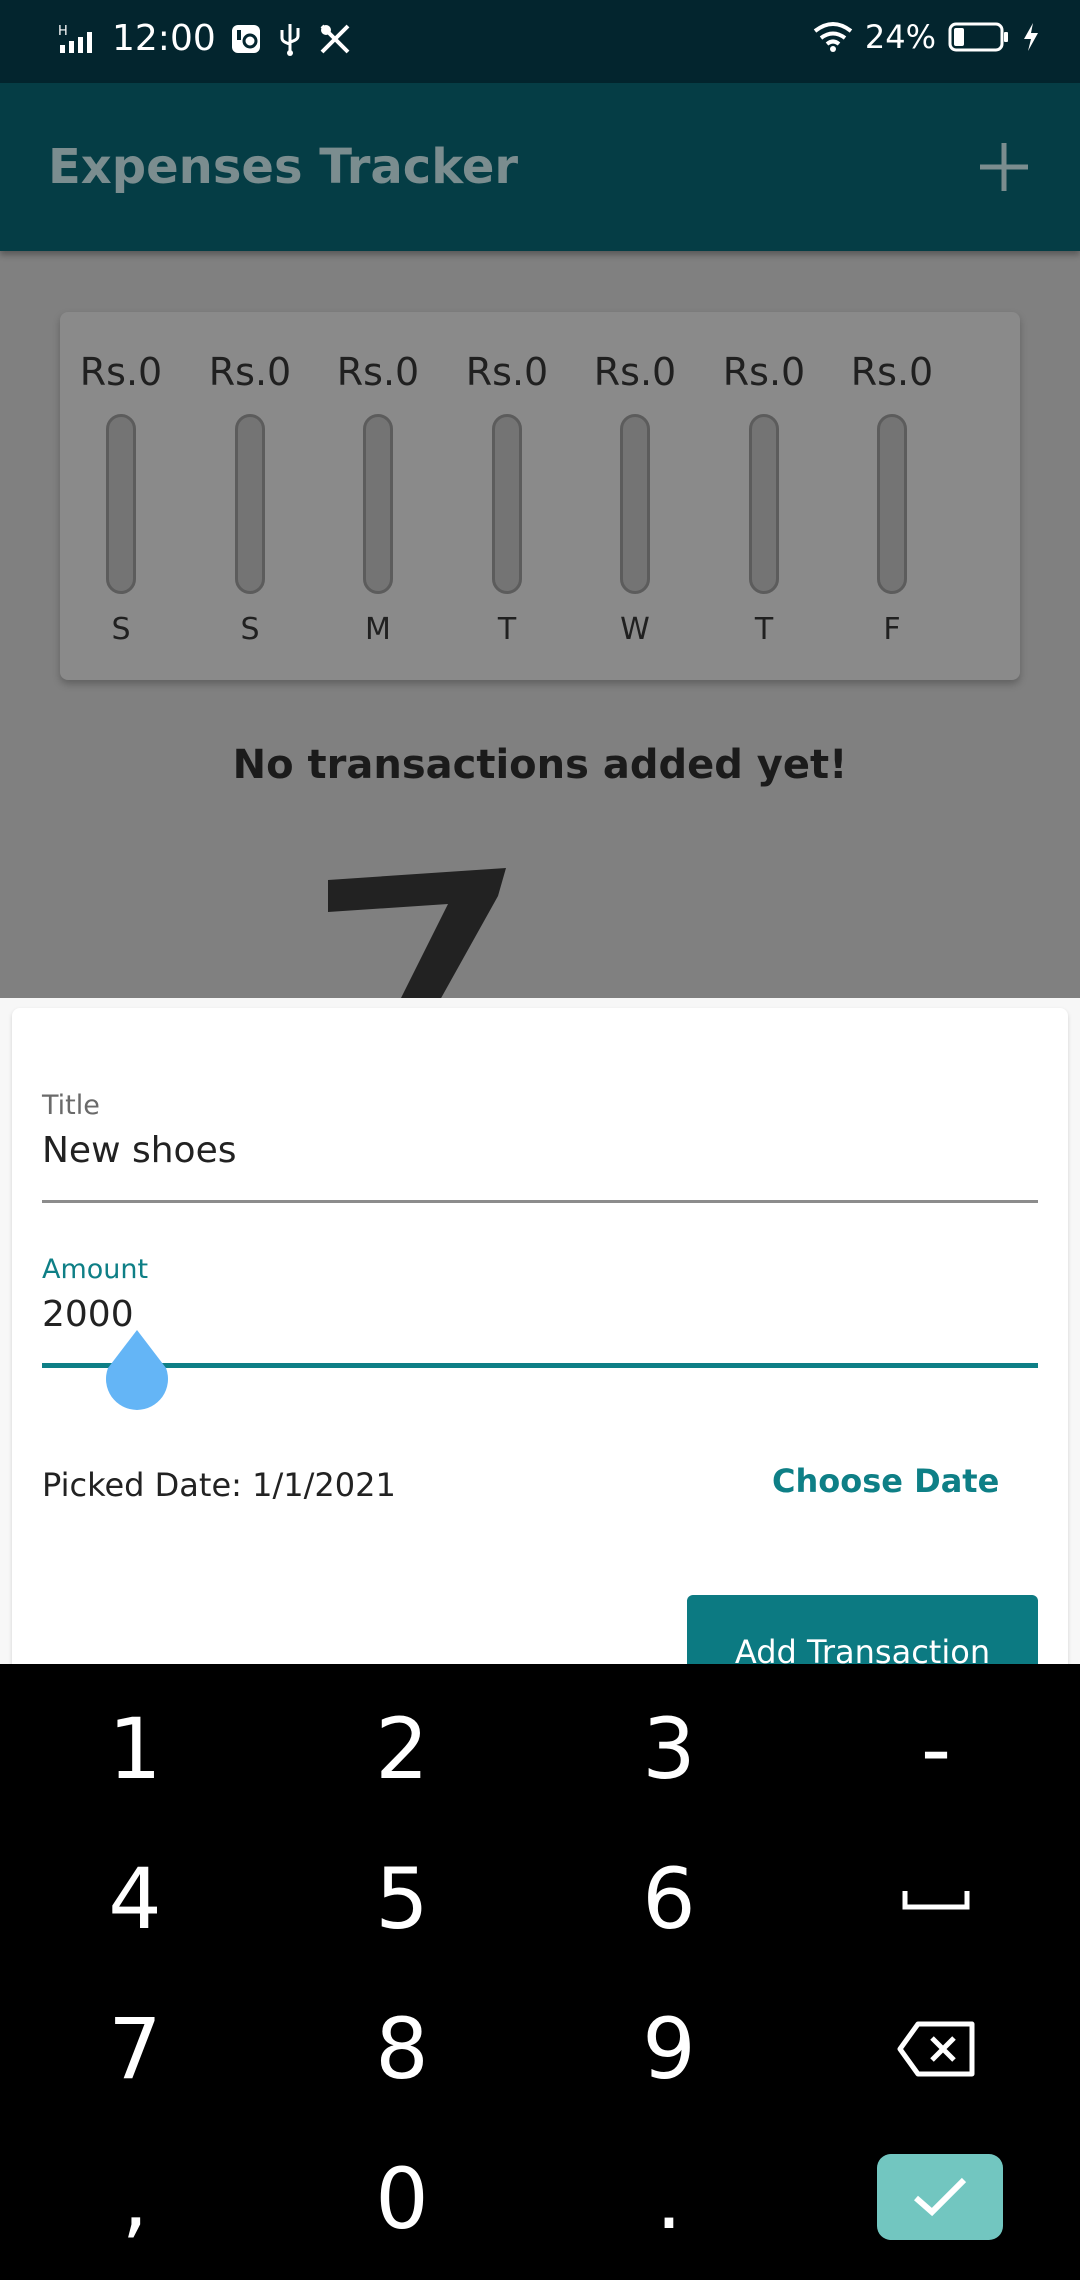  Describe the element at coordinates (137, 1370) in the screenshot. I see `text-cursor-handle` at that location.